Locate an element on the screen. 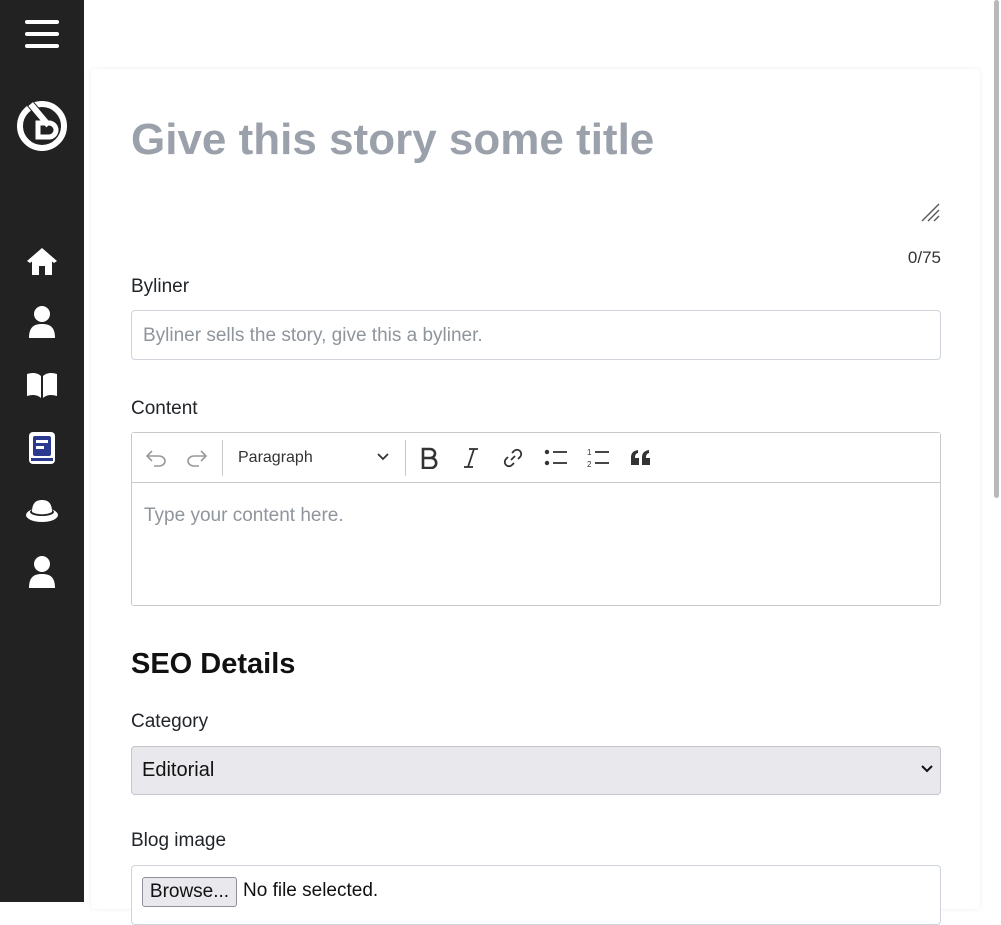  editor-toolbar: Paragraph 1 2 is located at coordinates (536, 458).